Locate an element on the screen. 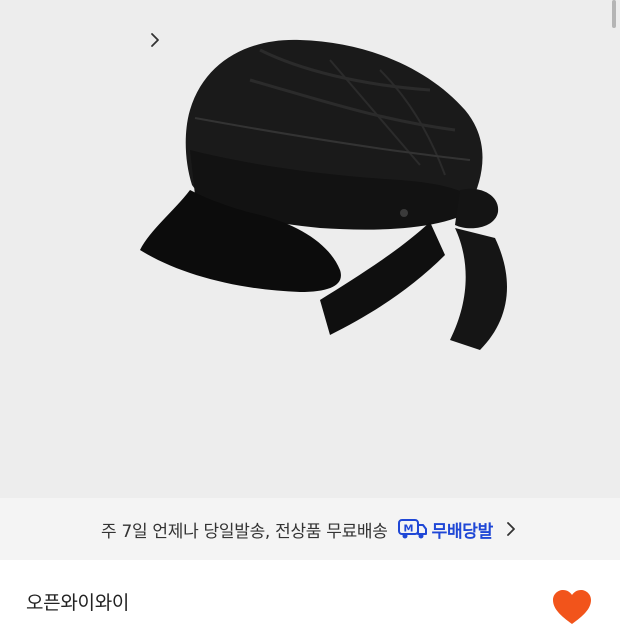 The width and height of the screenshot is (620, 626). free-delivery-label: 무배당발 is located at coordinates (462, 531).